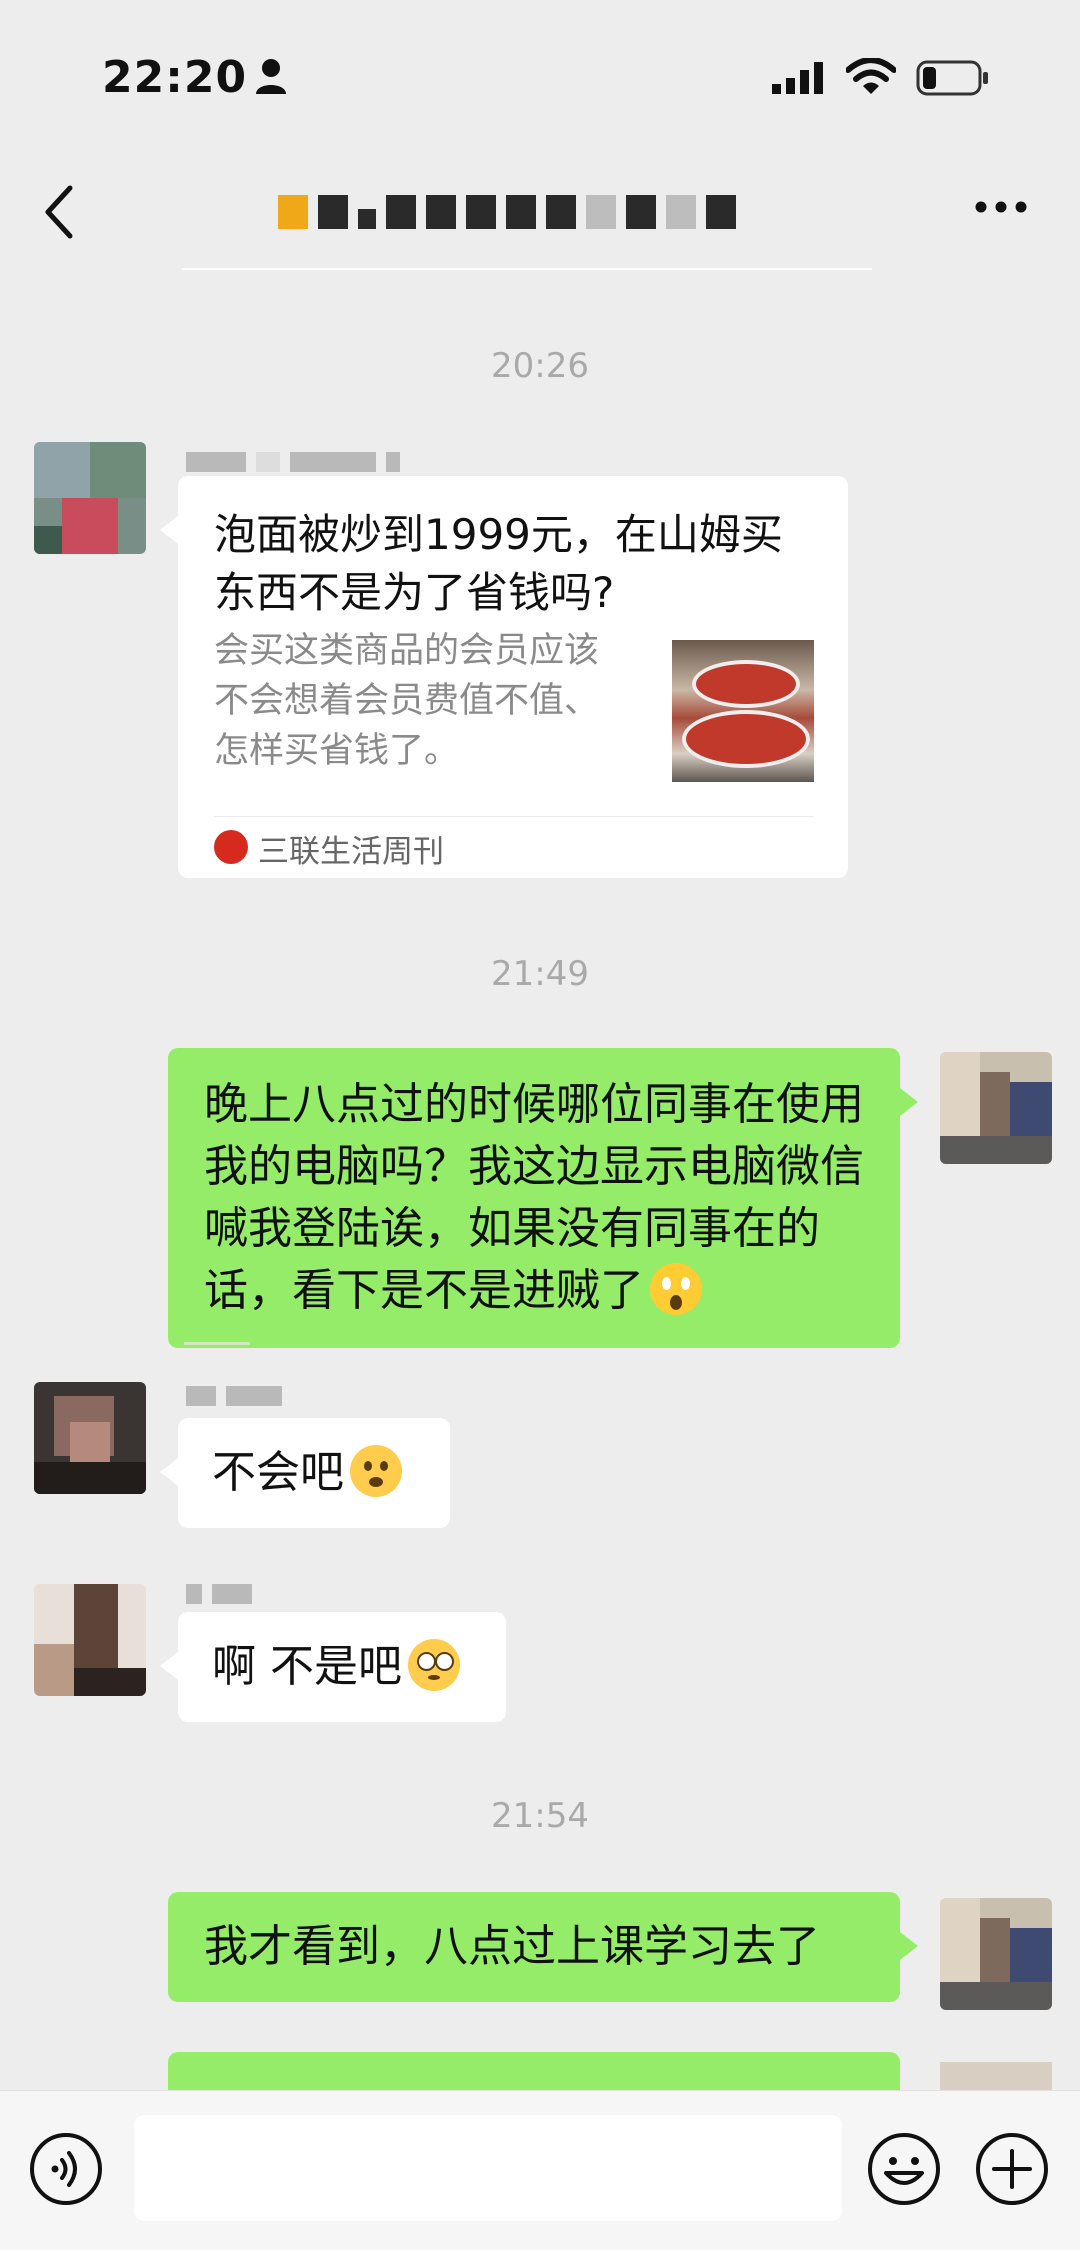 The image size is (1080, 2250). What do you see at coordinates (1001, 207) in the screenshot?
I see `ellipsis-icon` at bounding box center [1001, 207].